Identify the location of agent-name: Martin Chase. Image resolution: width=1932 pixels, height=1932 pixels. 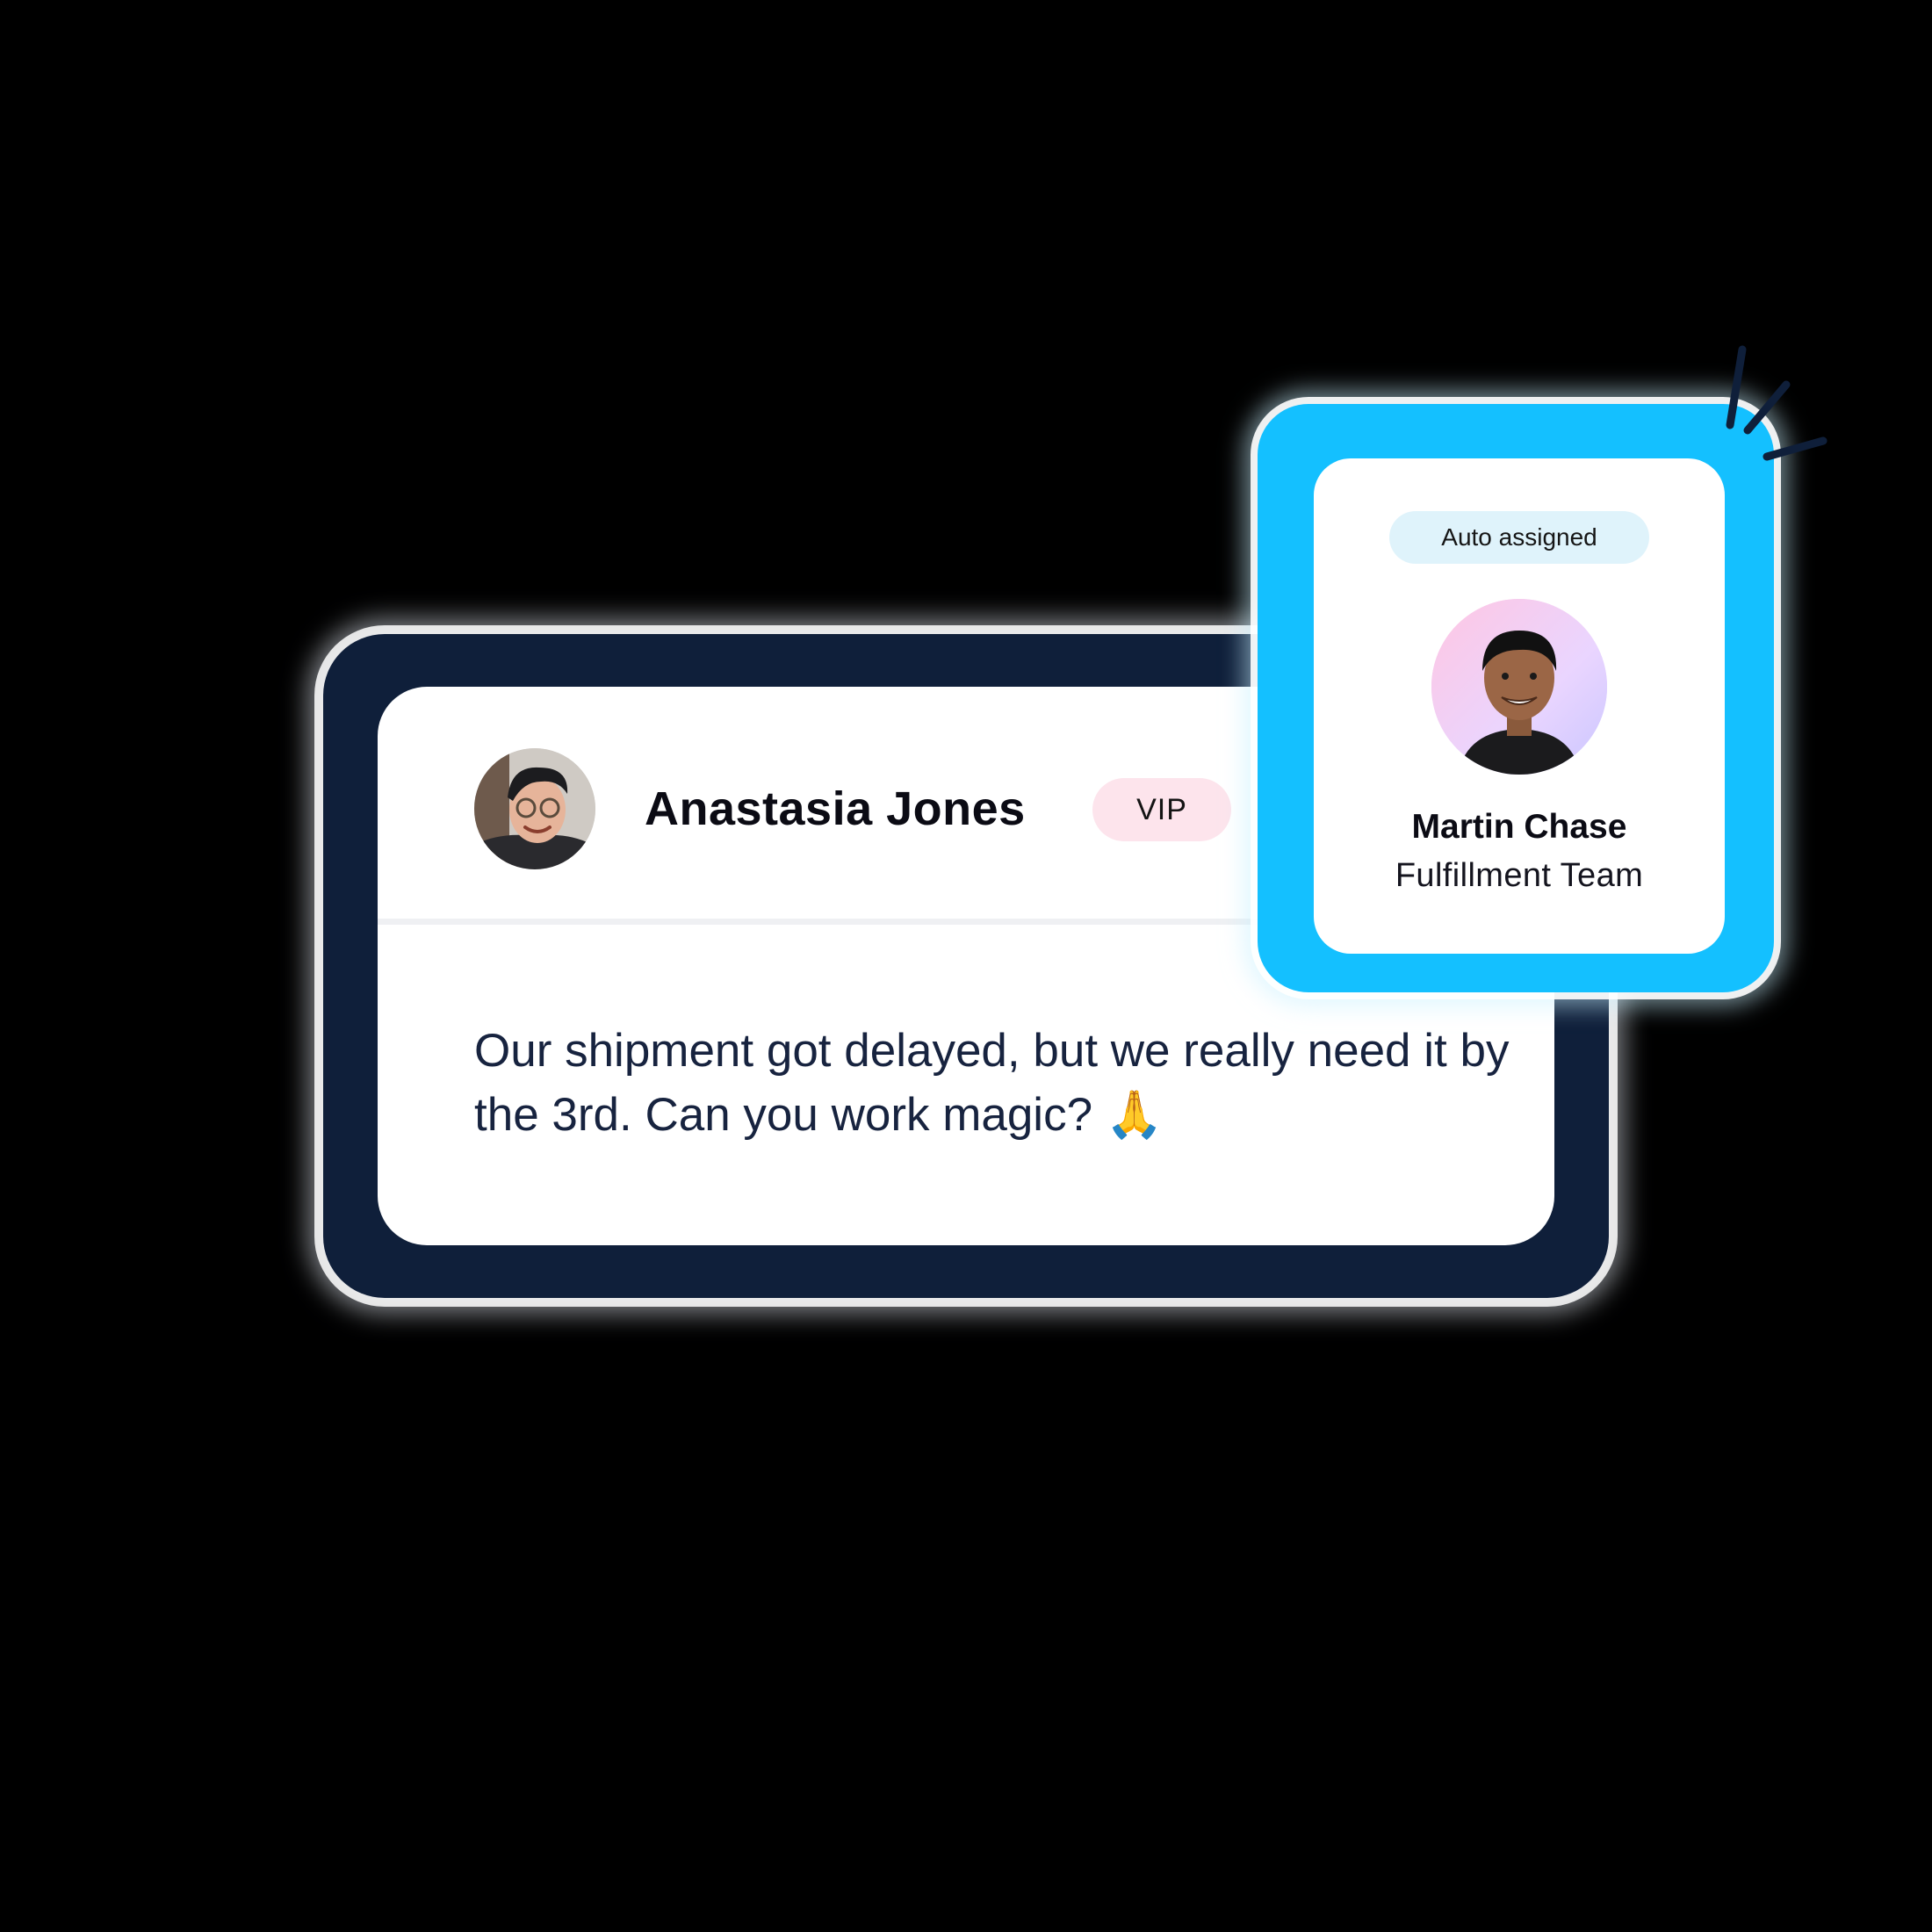
(1519, 827).